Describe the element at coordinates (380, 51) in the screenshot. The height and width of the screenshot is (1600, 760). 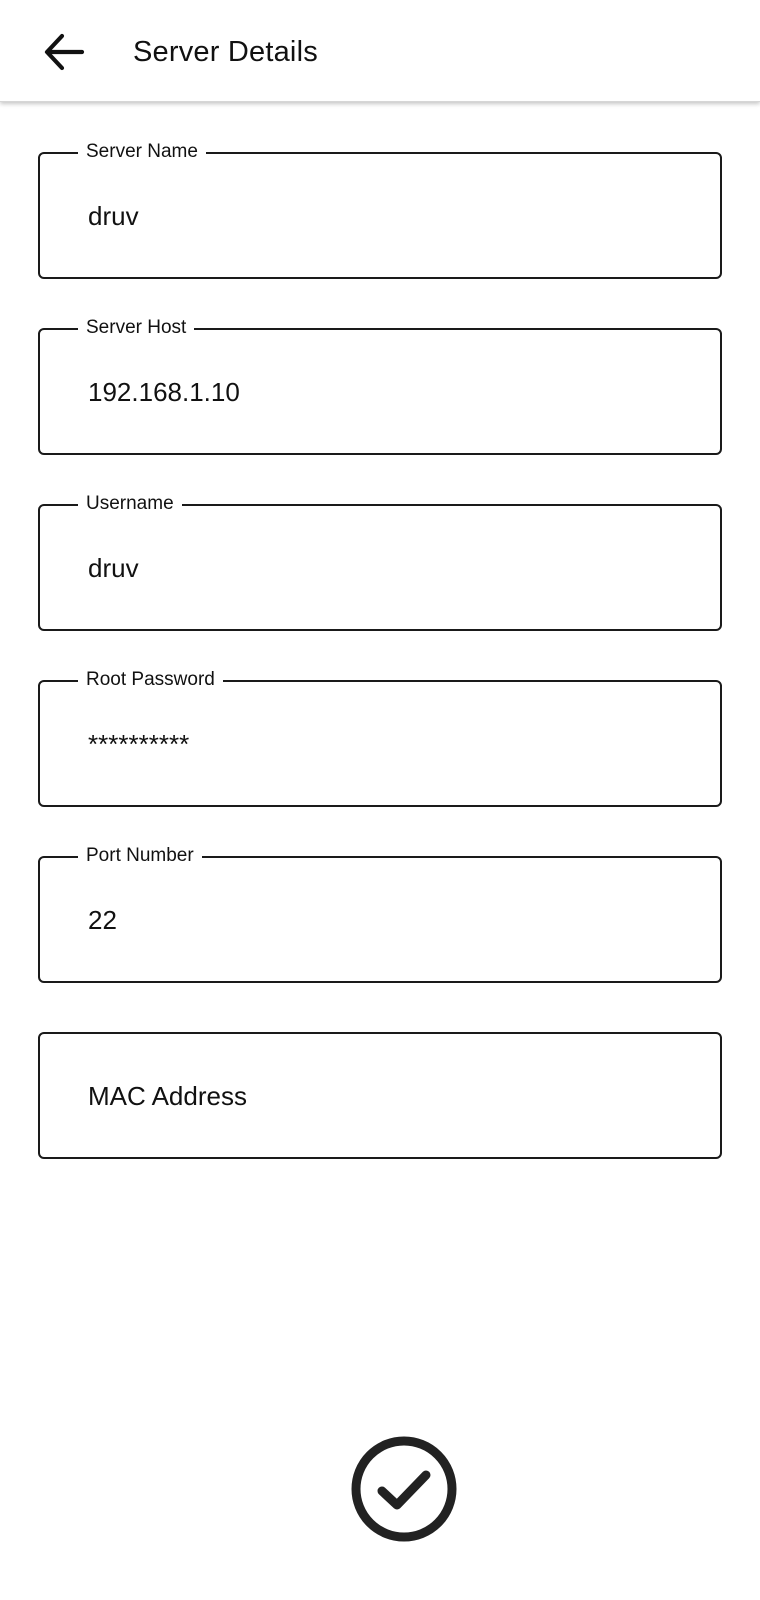
I see `app-bar: Server Details` at that location.